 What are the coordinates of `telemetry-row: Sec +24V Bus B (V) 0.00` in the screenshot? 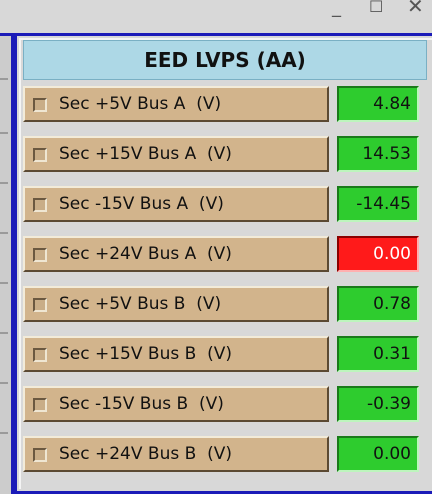 It's located at (225, 456).